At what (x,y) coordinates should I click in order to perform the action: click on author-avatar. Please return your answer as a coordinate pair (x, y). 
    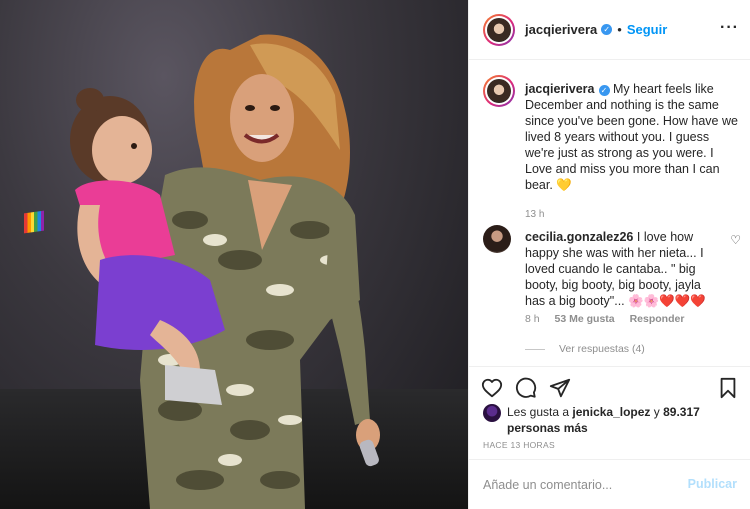
    Looking at the image, I should click on (499, 29).